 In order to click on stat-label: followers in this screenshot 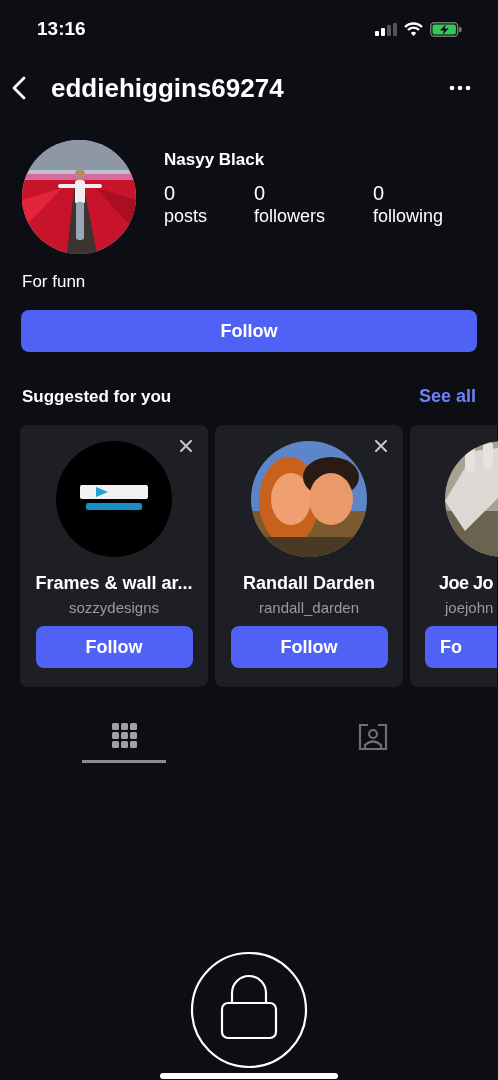, I will do `click(290, 216)`.